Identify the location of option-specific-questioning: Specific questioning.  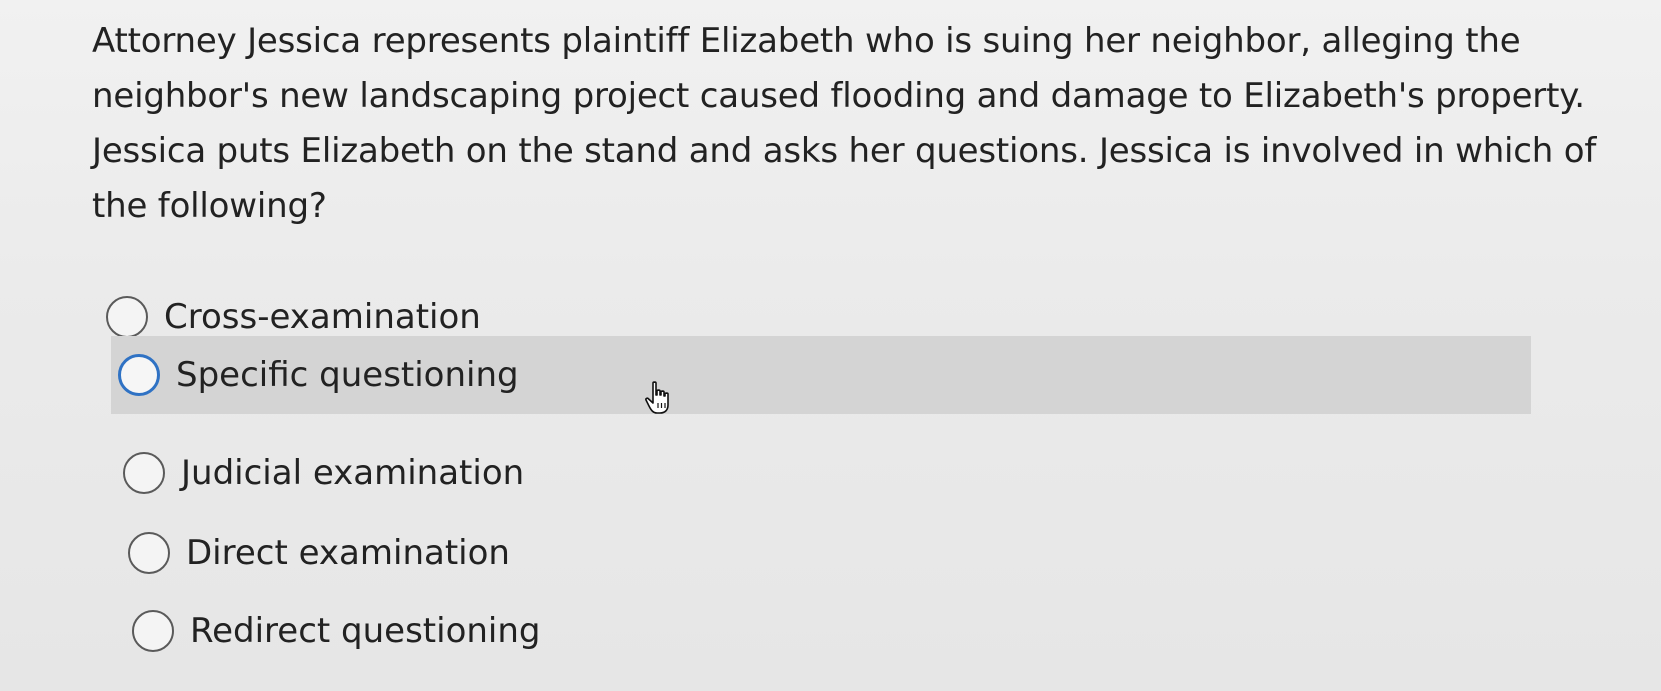
(821, 375).